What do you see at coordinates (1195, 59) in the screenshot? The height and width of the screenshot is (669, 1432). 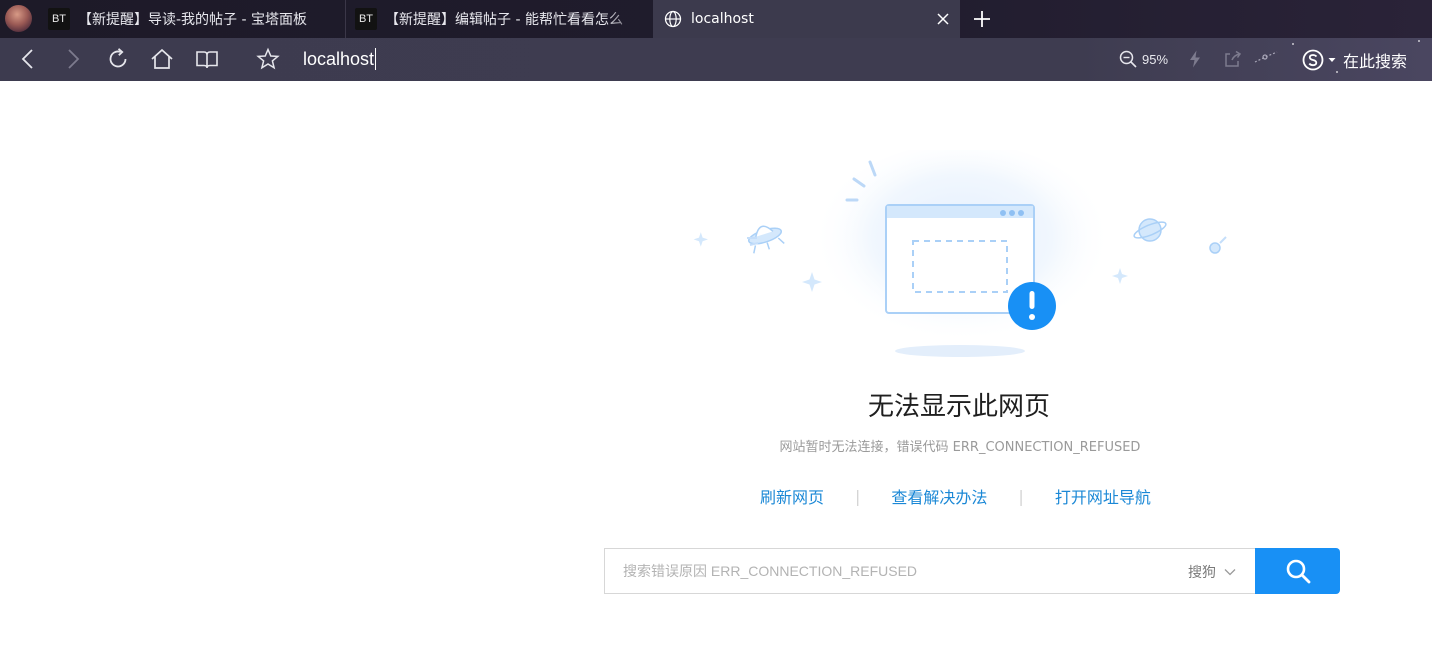 I see `lightning-icon` at bounding box center [1195, 59].